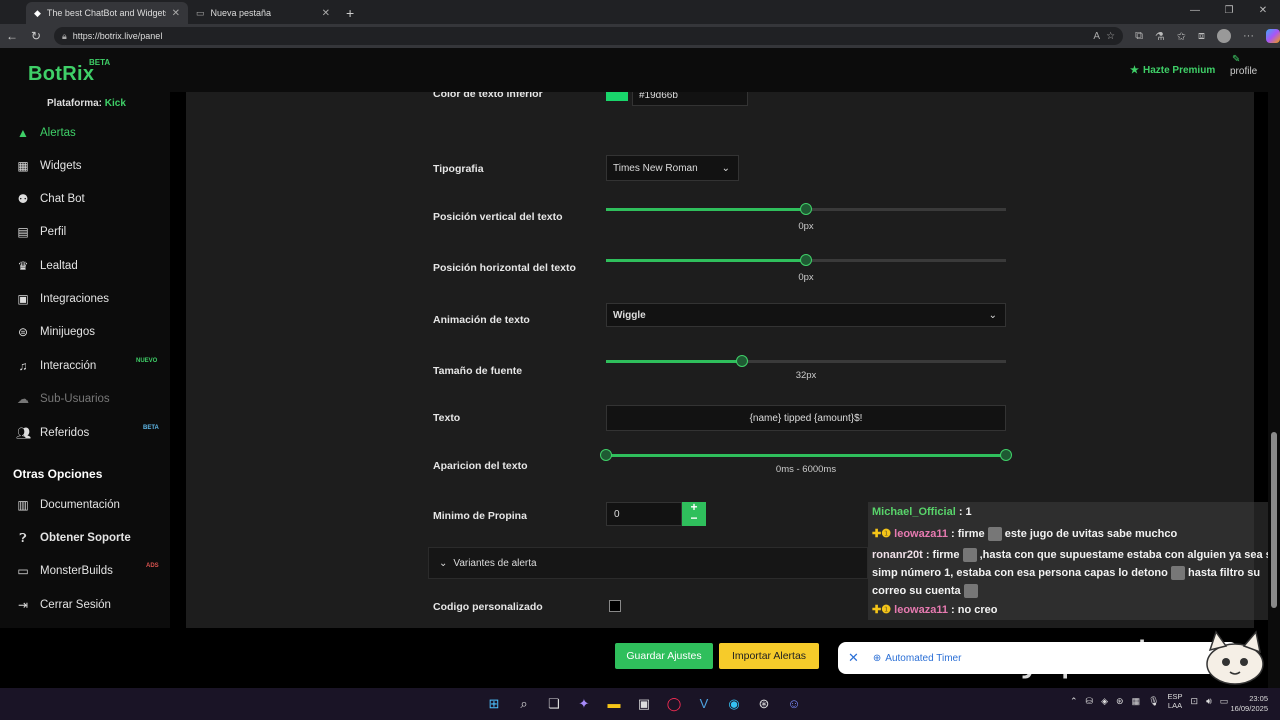 The width and height of the screenshot is (1280, 720). Describe the element at coordinates (48, 166) in the screenshot. I see `sidebar-item-widgets: ▦ Widgets` at that location.